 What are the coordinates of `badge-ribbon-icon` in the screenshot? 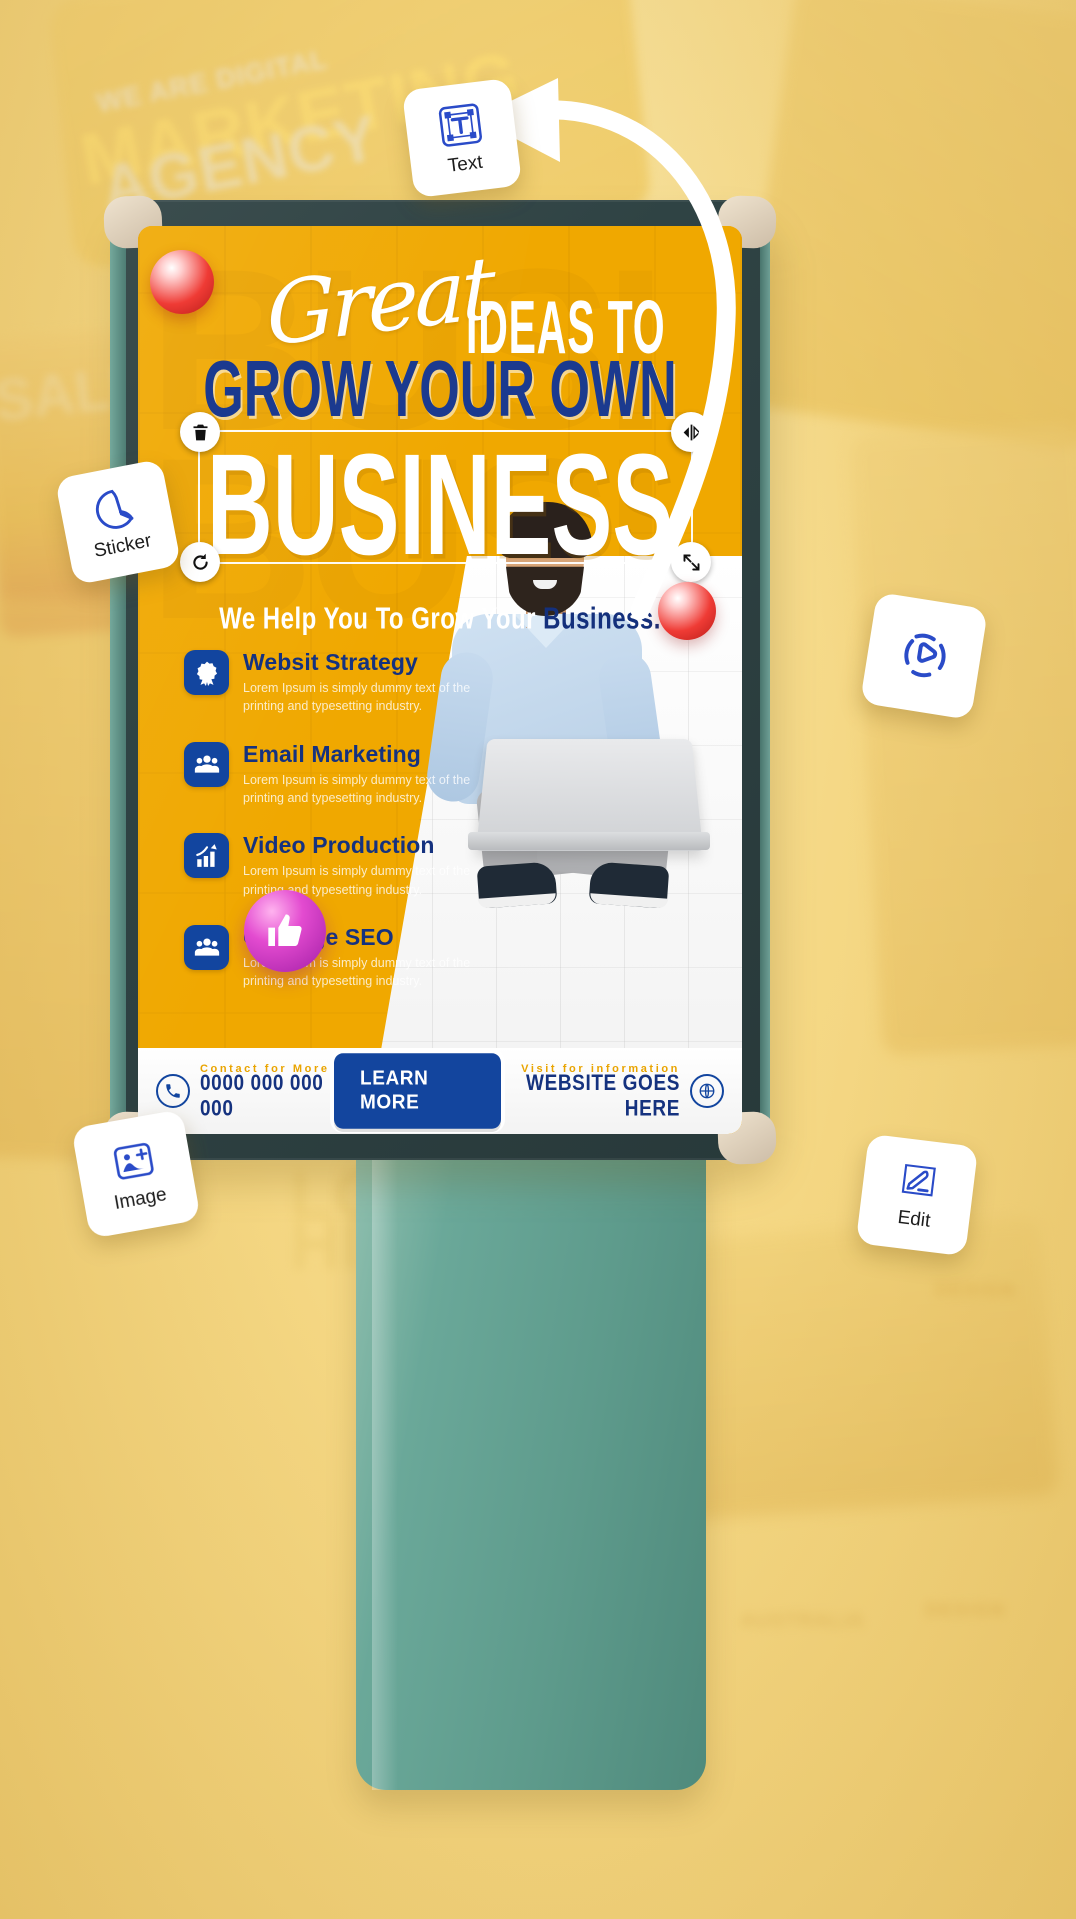 It's located at (206, 672).